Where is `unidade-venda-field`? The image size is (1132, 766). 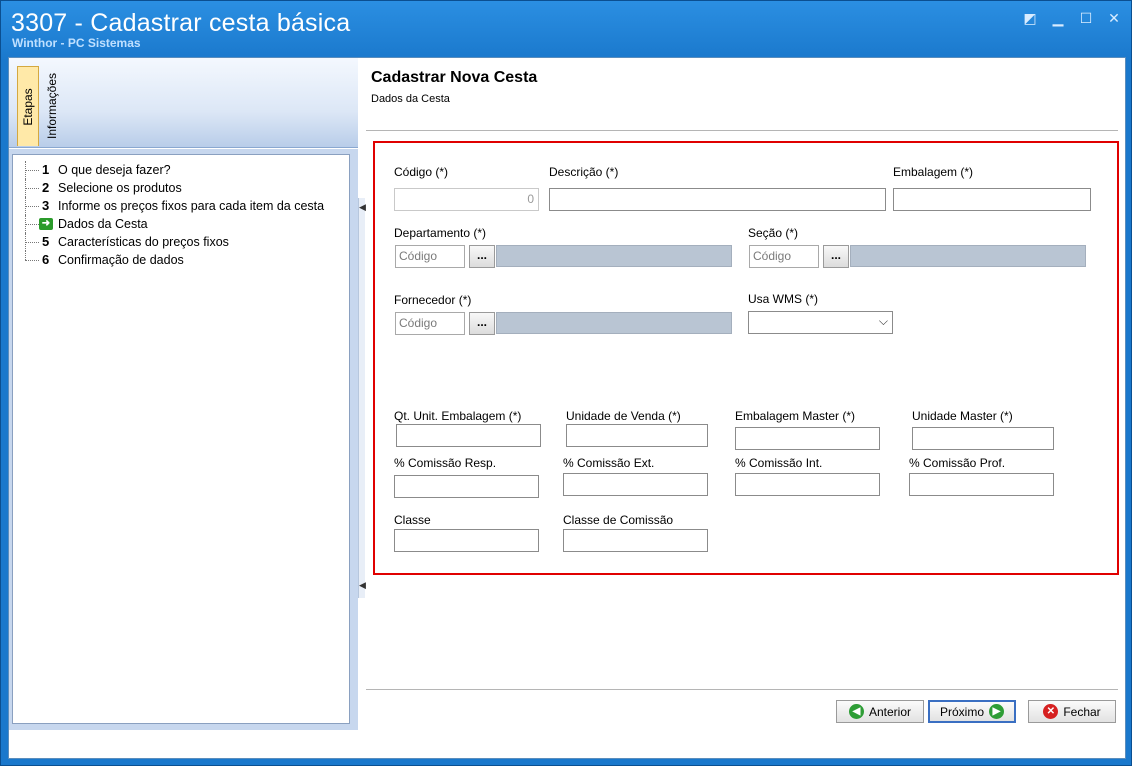 unidade-venda-field is located at coordinates (637, 435).